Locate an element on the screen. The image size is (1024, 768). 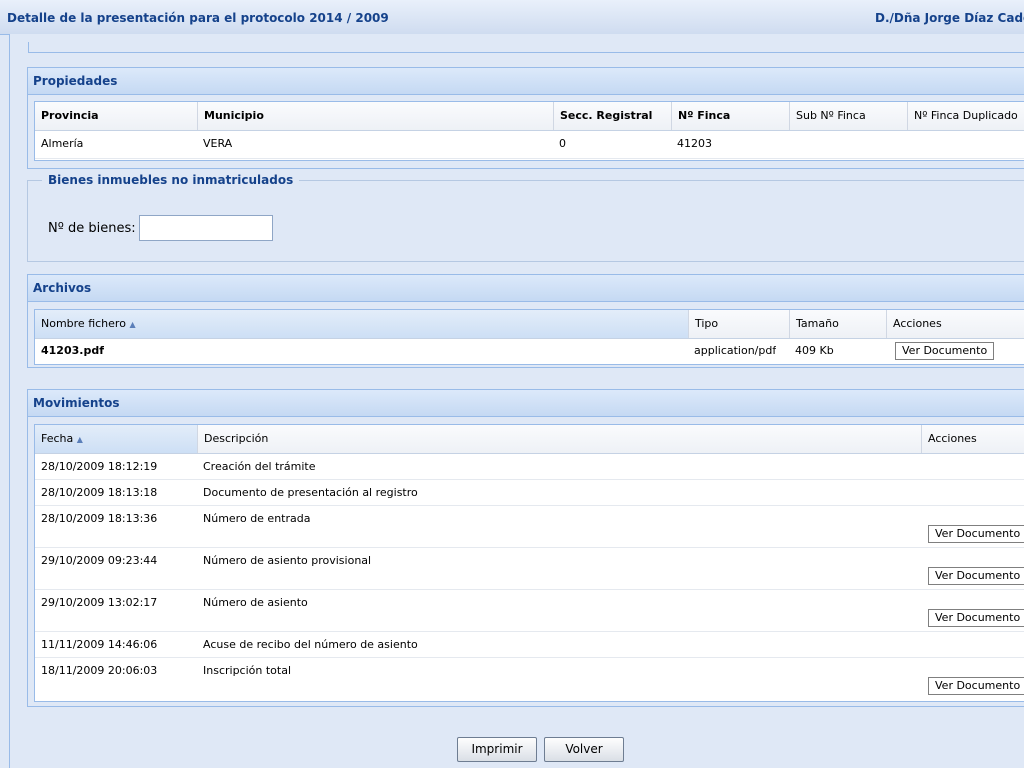
cell-municipio: VERA is located at coordinates (218, 143).